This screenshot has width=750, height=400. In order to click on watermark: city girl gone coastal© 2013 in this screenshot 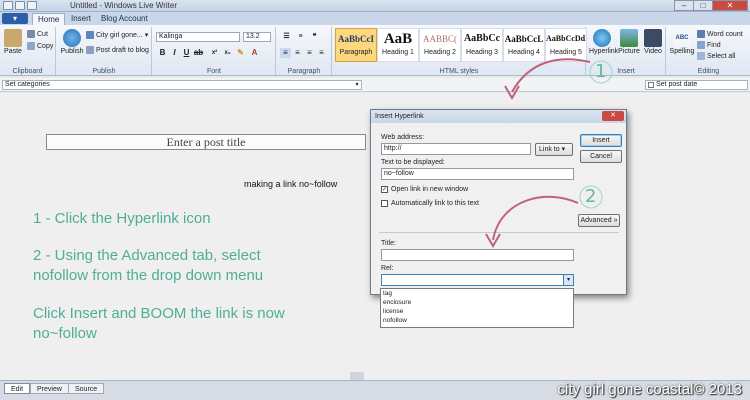, I will do `click(650, 389)`.